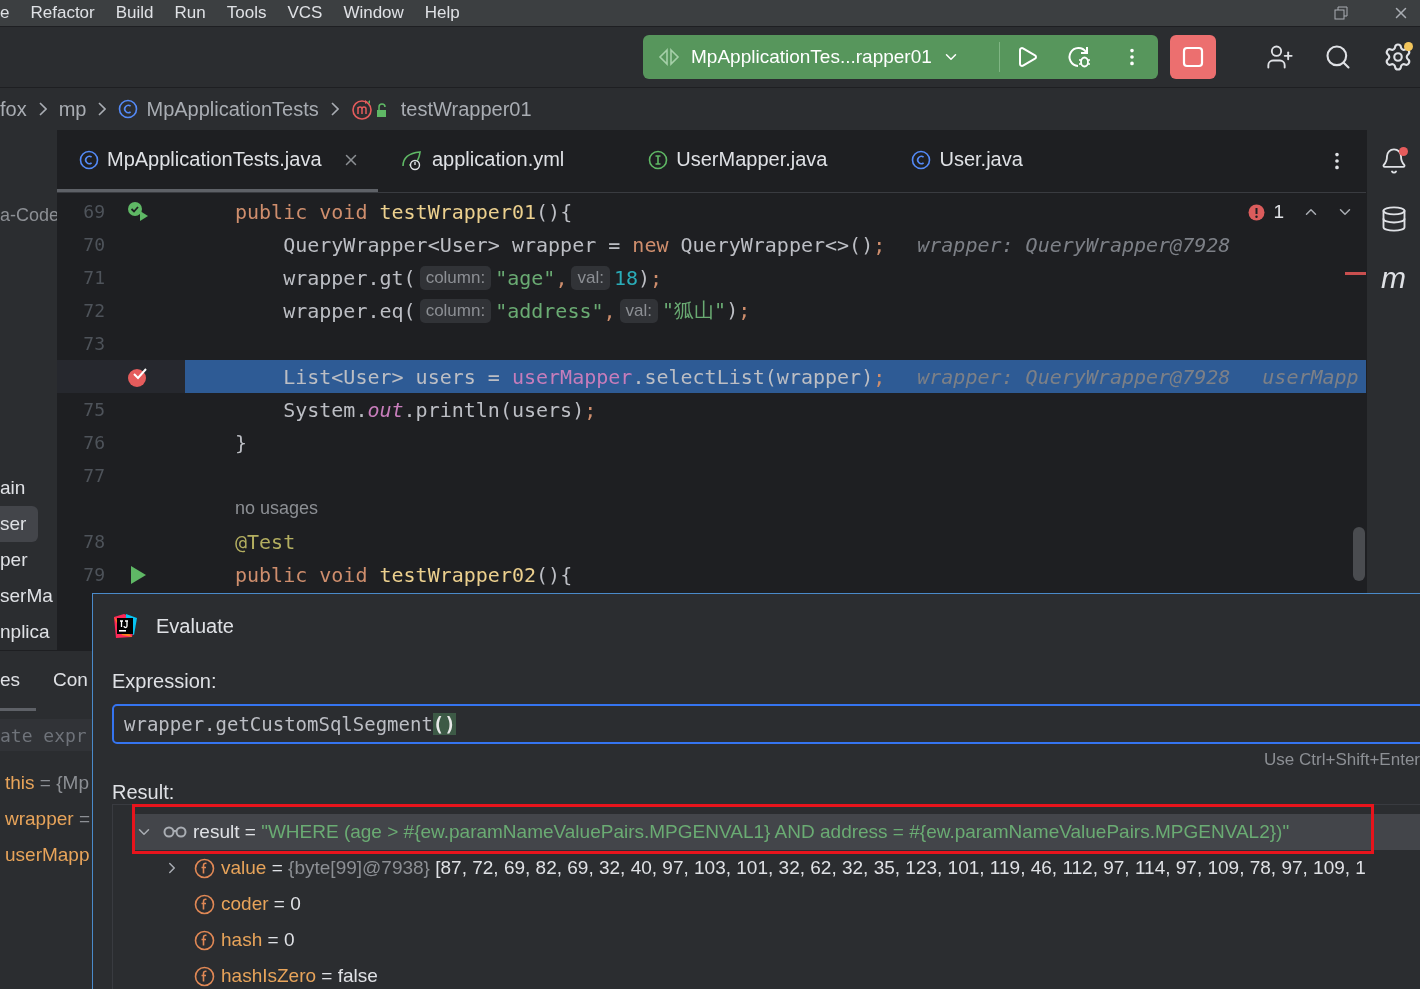 The image size is (1420, 989). What do you see at coordinates (404, 574) in the screenshot?
I see `code-text: public void testWrapper02(){` at bounding box center [404, 574].